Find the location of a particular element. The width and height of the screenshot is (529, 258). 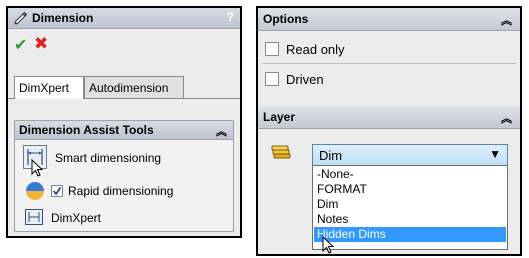

dimxpert-label: DimXpert is located at coordinates (76, 218).